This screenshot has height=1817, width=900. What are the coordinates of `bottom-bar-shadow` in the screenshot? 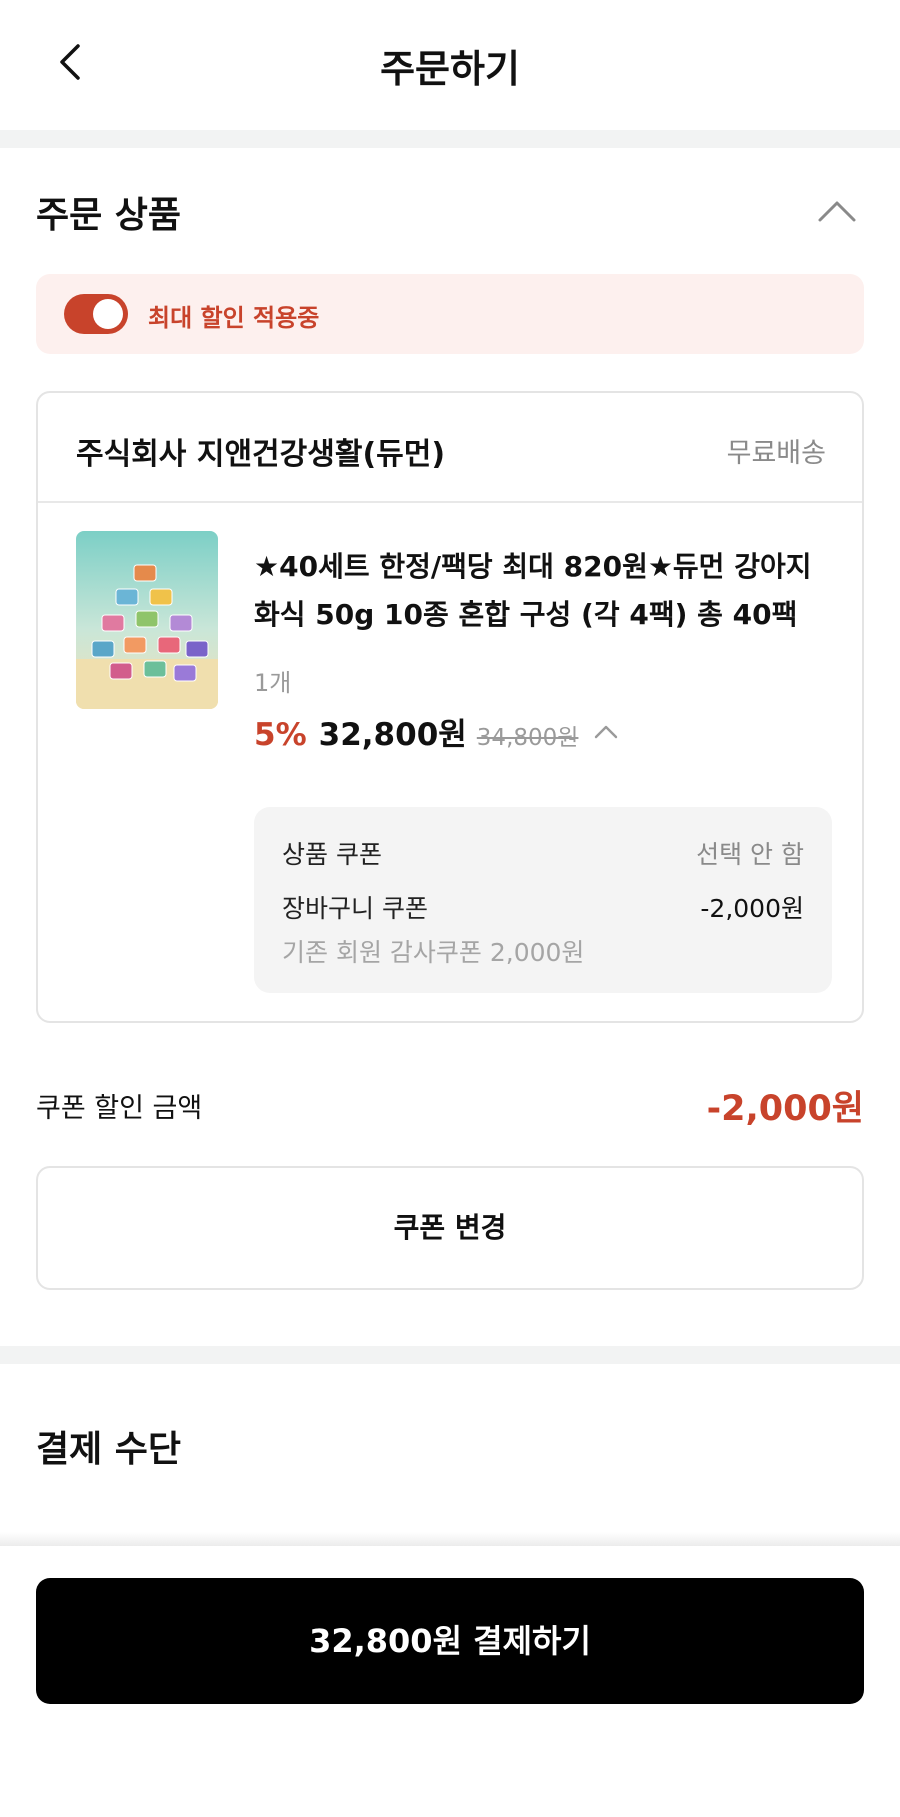 It's located at (450, 1539).